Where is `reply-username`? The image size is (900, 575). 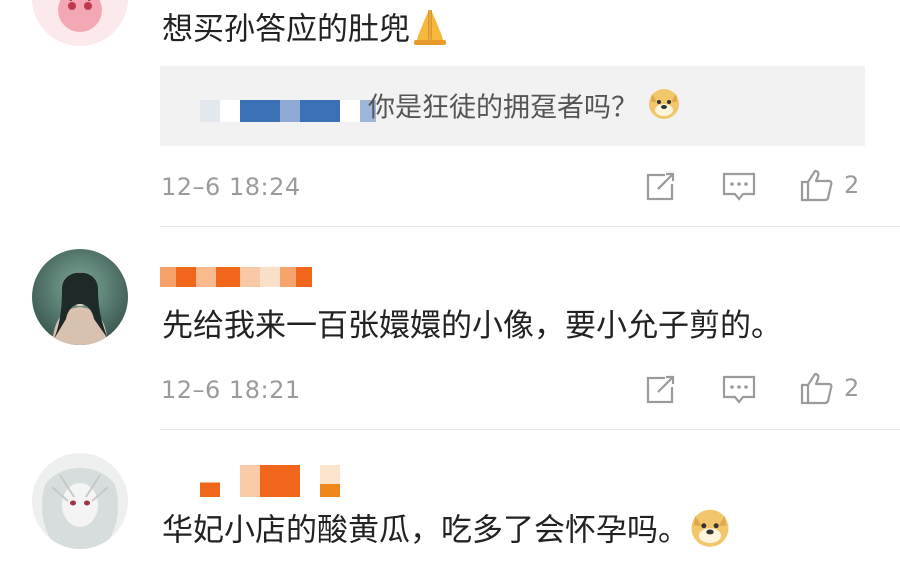
reply-username is located at coordinates (288, 111).